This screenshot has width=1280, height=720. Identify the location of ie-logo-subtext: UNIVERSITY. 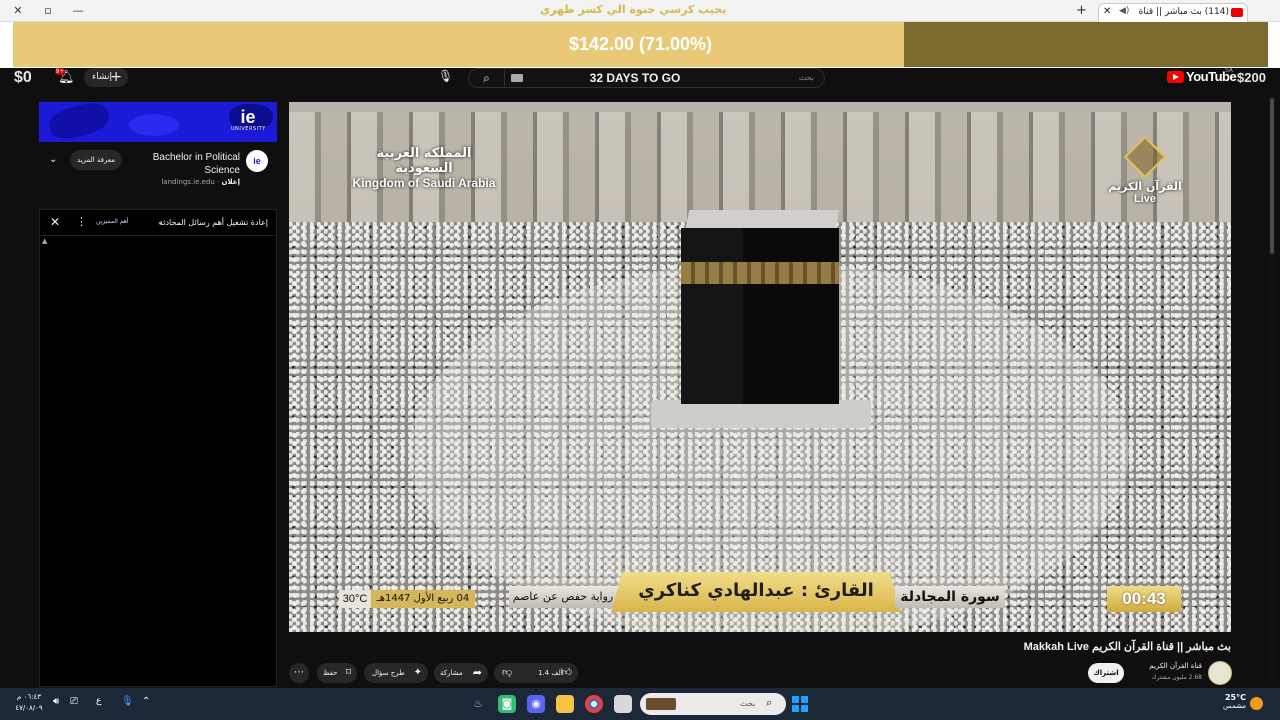
(248, 129).